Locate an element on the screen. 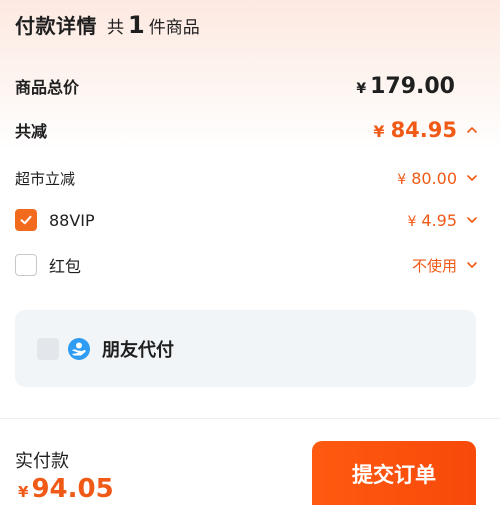 This screenshot has width=500, height=505. payment-header: 付款详情 共 1 件商品 is located at coordinates (107, 24).